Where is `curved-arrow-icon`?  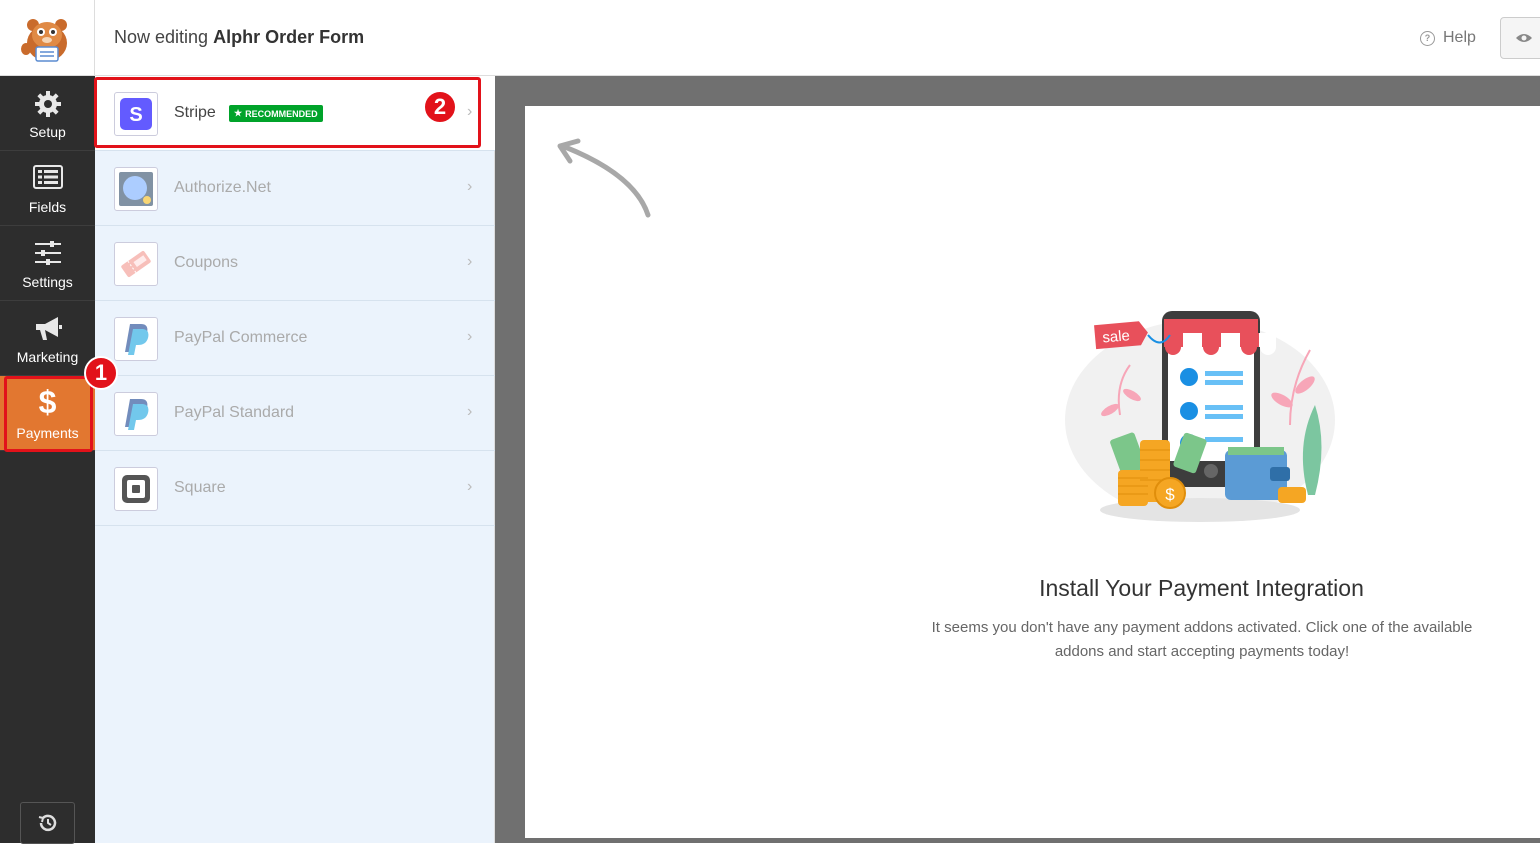 curved-arrow-icon is located at coordinates (604, 178).